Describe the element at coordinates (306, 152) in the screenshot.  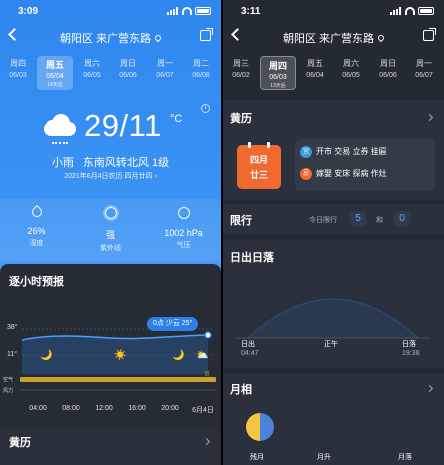
I see `yi-badge: 宜` at that location.